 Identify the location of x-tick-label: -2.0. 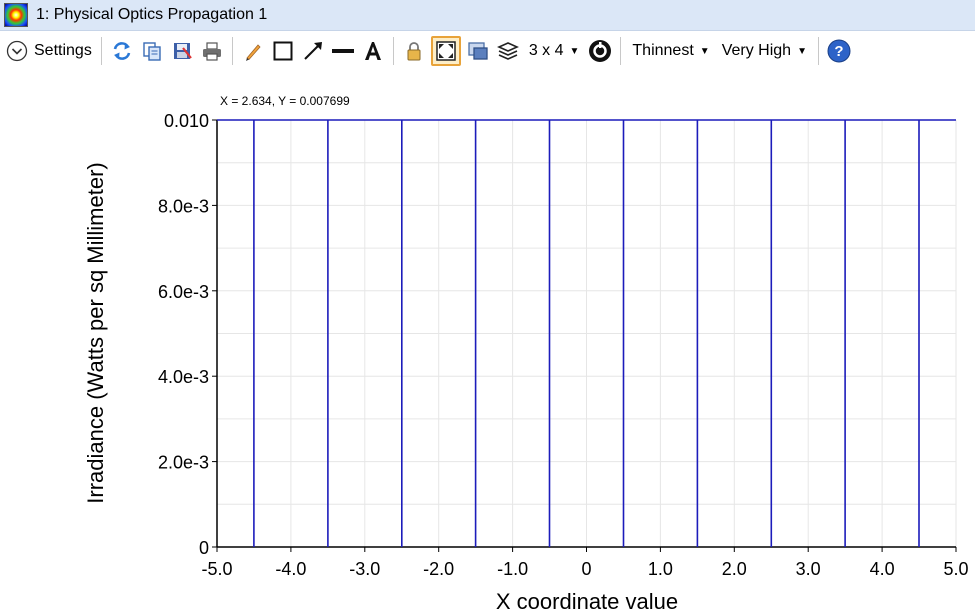
(438, 569).